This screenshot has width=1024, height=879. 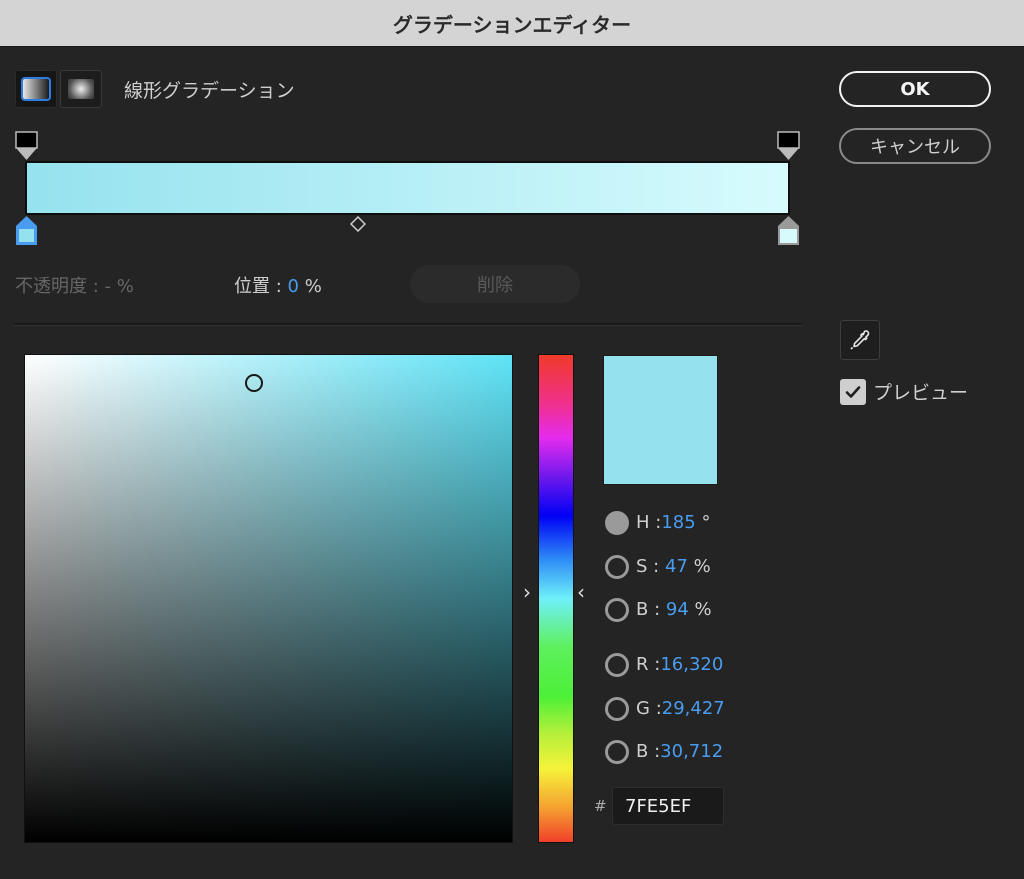 I want to click on preview-label: プレビュー, so click(x=921, y=393).